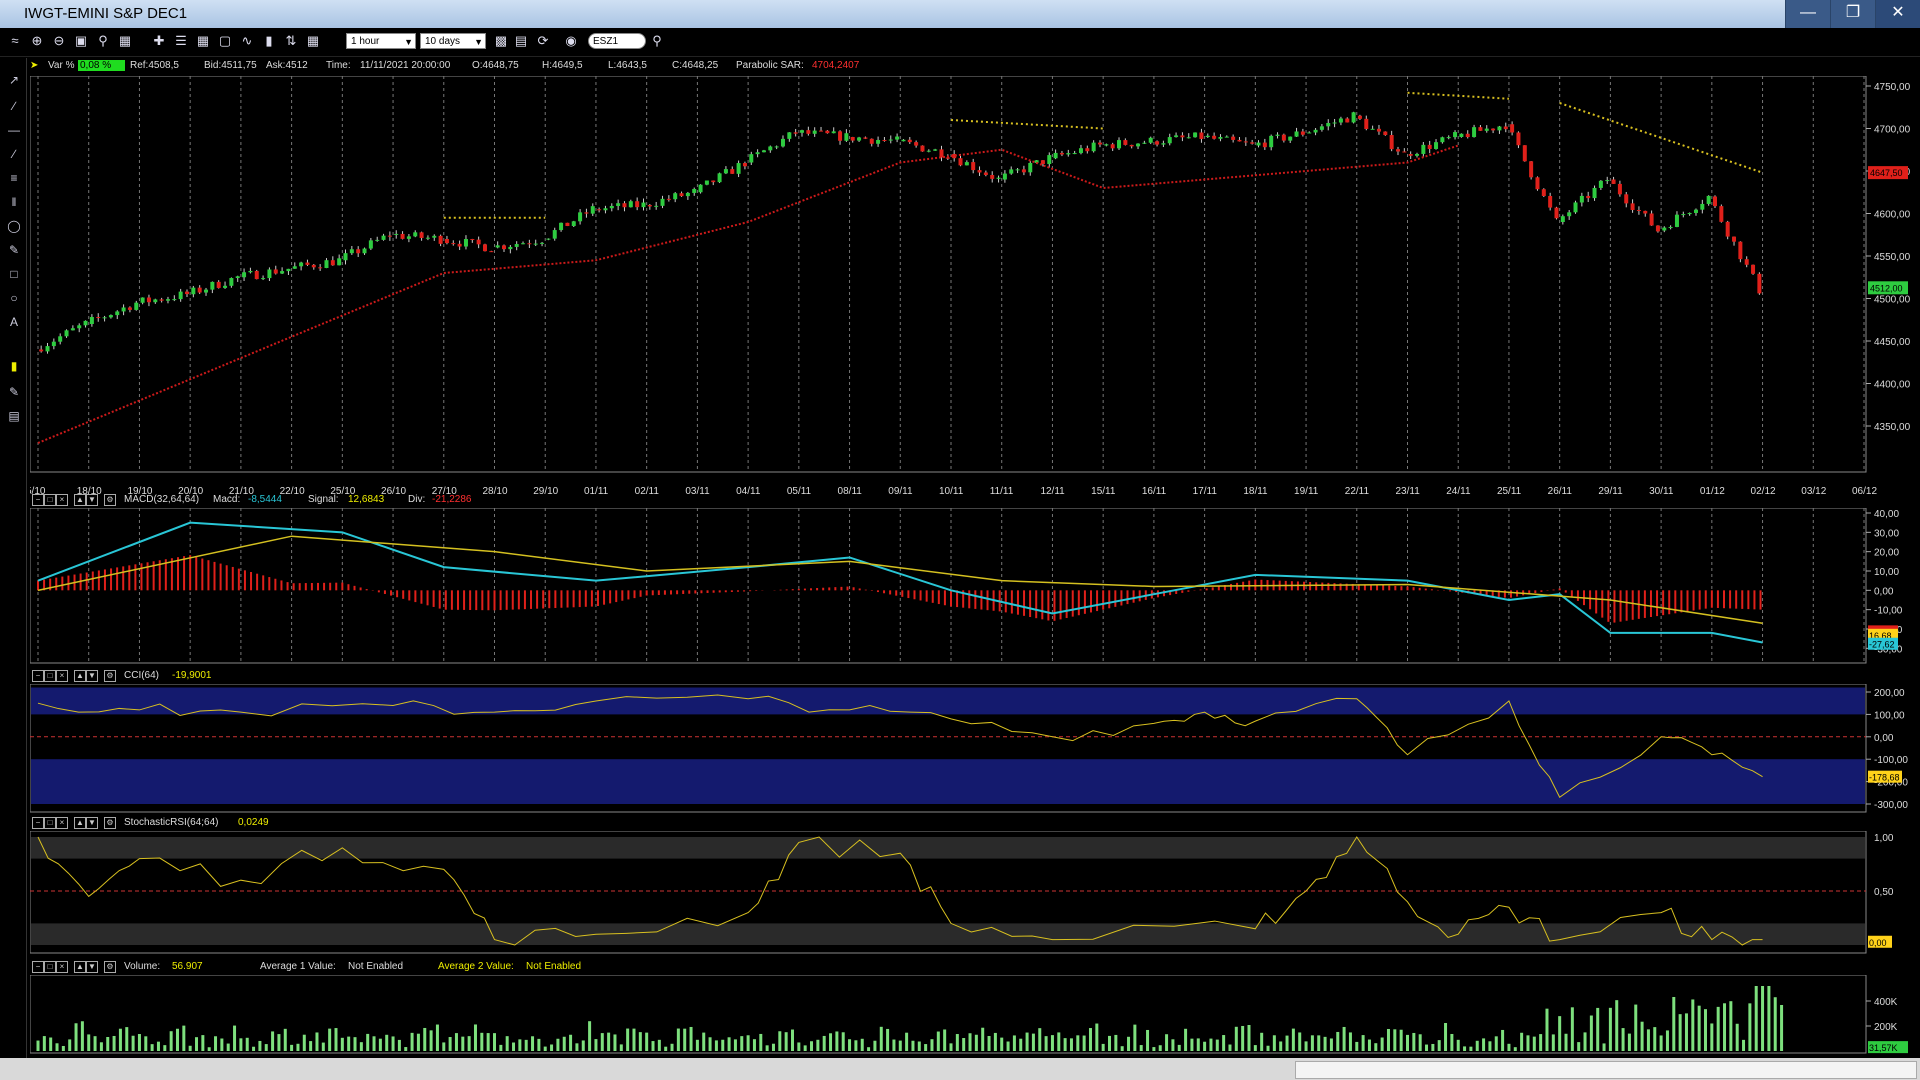 The height and width of the screenshot is (1080, 1920). Describe the element at coordinates (159, 41) in the screenshot. I see `crosshair-icon: ✚` at that location.